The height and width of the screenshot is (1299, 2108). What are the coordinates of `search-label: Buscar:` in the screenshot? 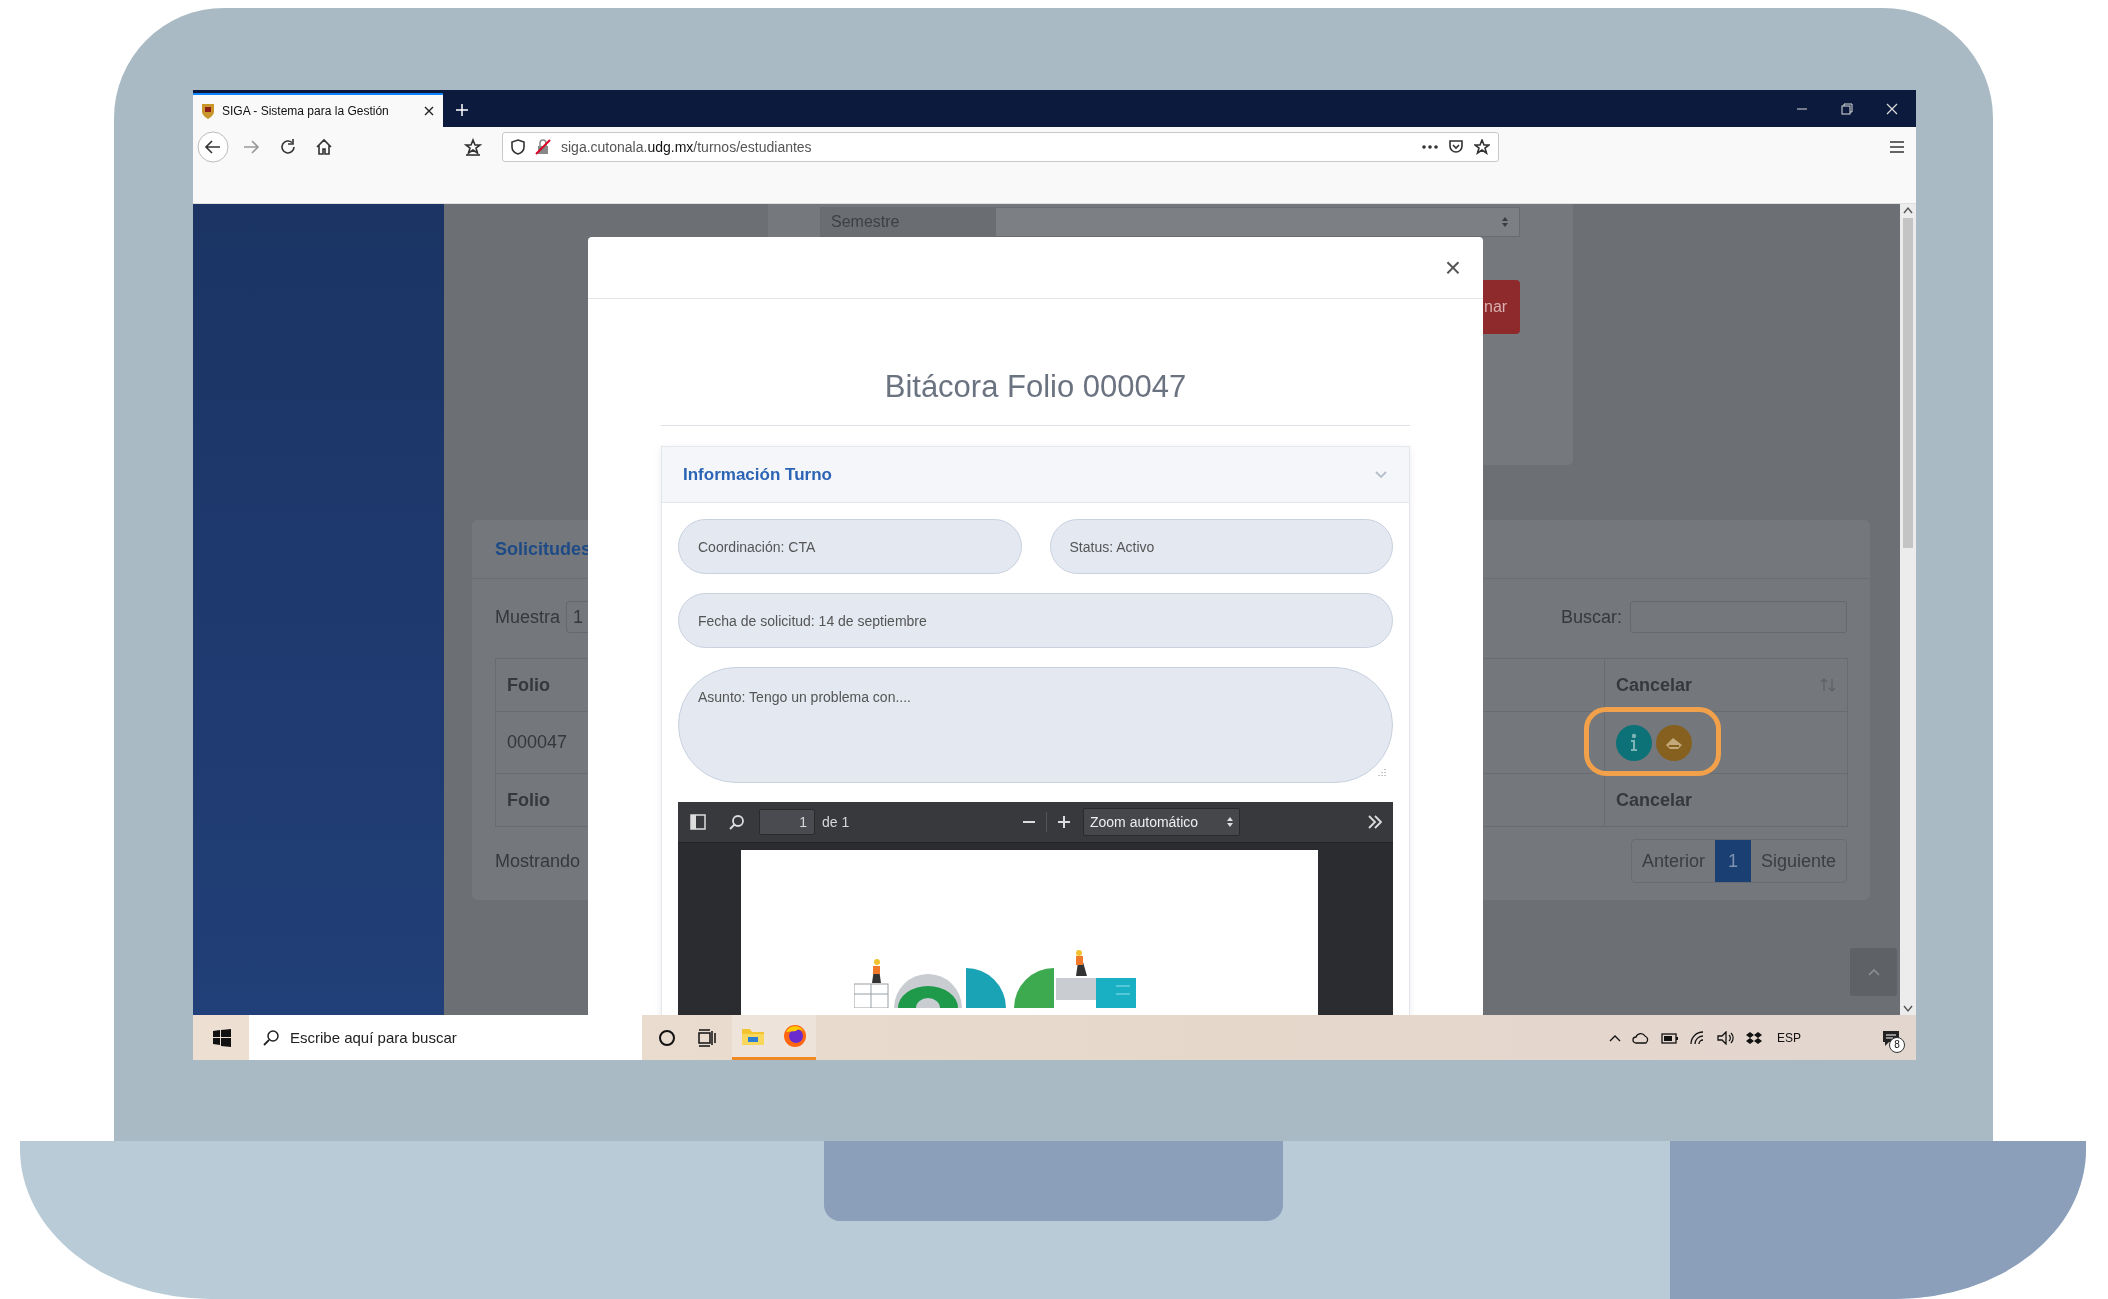 It's located at (1591, 617).